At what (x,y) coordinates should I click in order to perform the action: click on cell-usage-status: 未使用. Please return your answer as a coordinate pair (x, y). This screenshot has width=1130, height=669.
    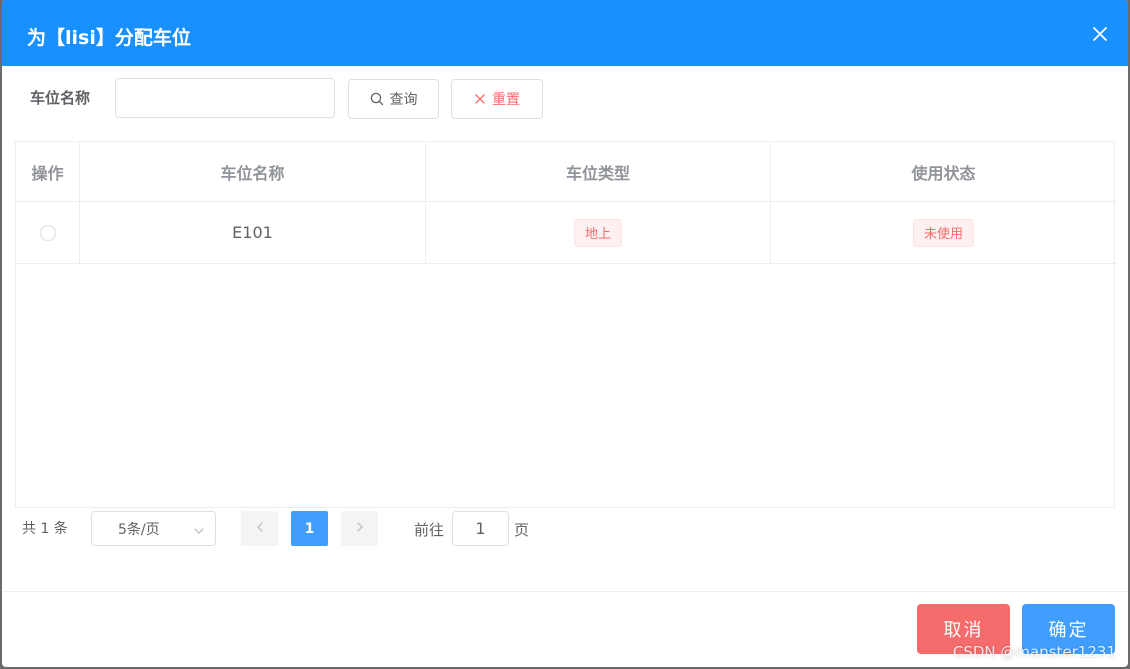
    Looking at the image, I should click on (943, 233).